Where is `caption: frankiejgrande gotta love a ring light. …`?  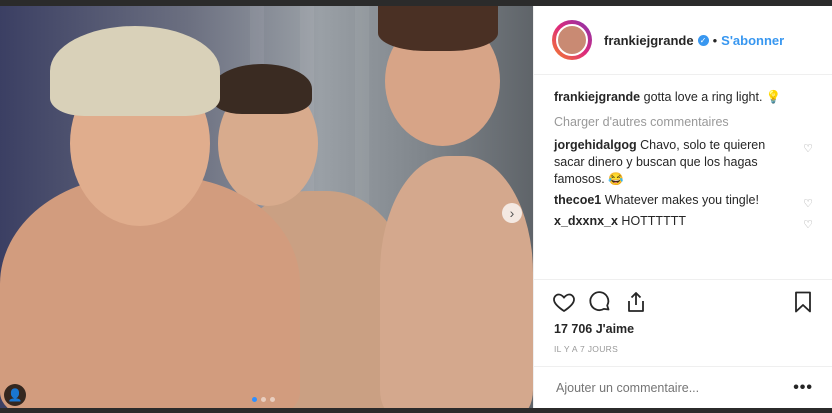 caption: frankiejgrande gotta love a ring light. … is located at coordinates (683, 97).